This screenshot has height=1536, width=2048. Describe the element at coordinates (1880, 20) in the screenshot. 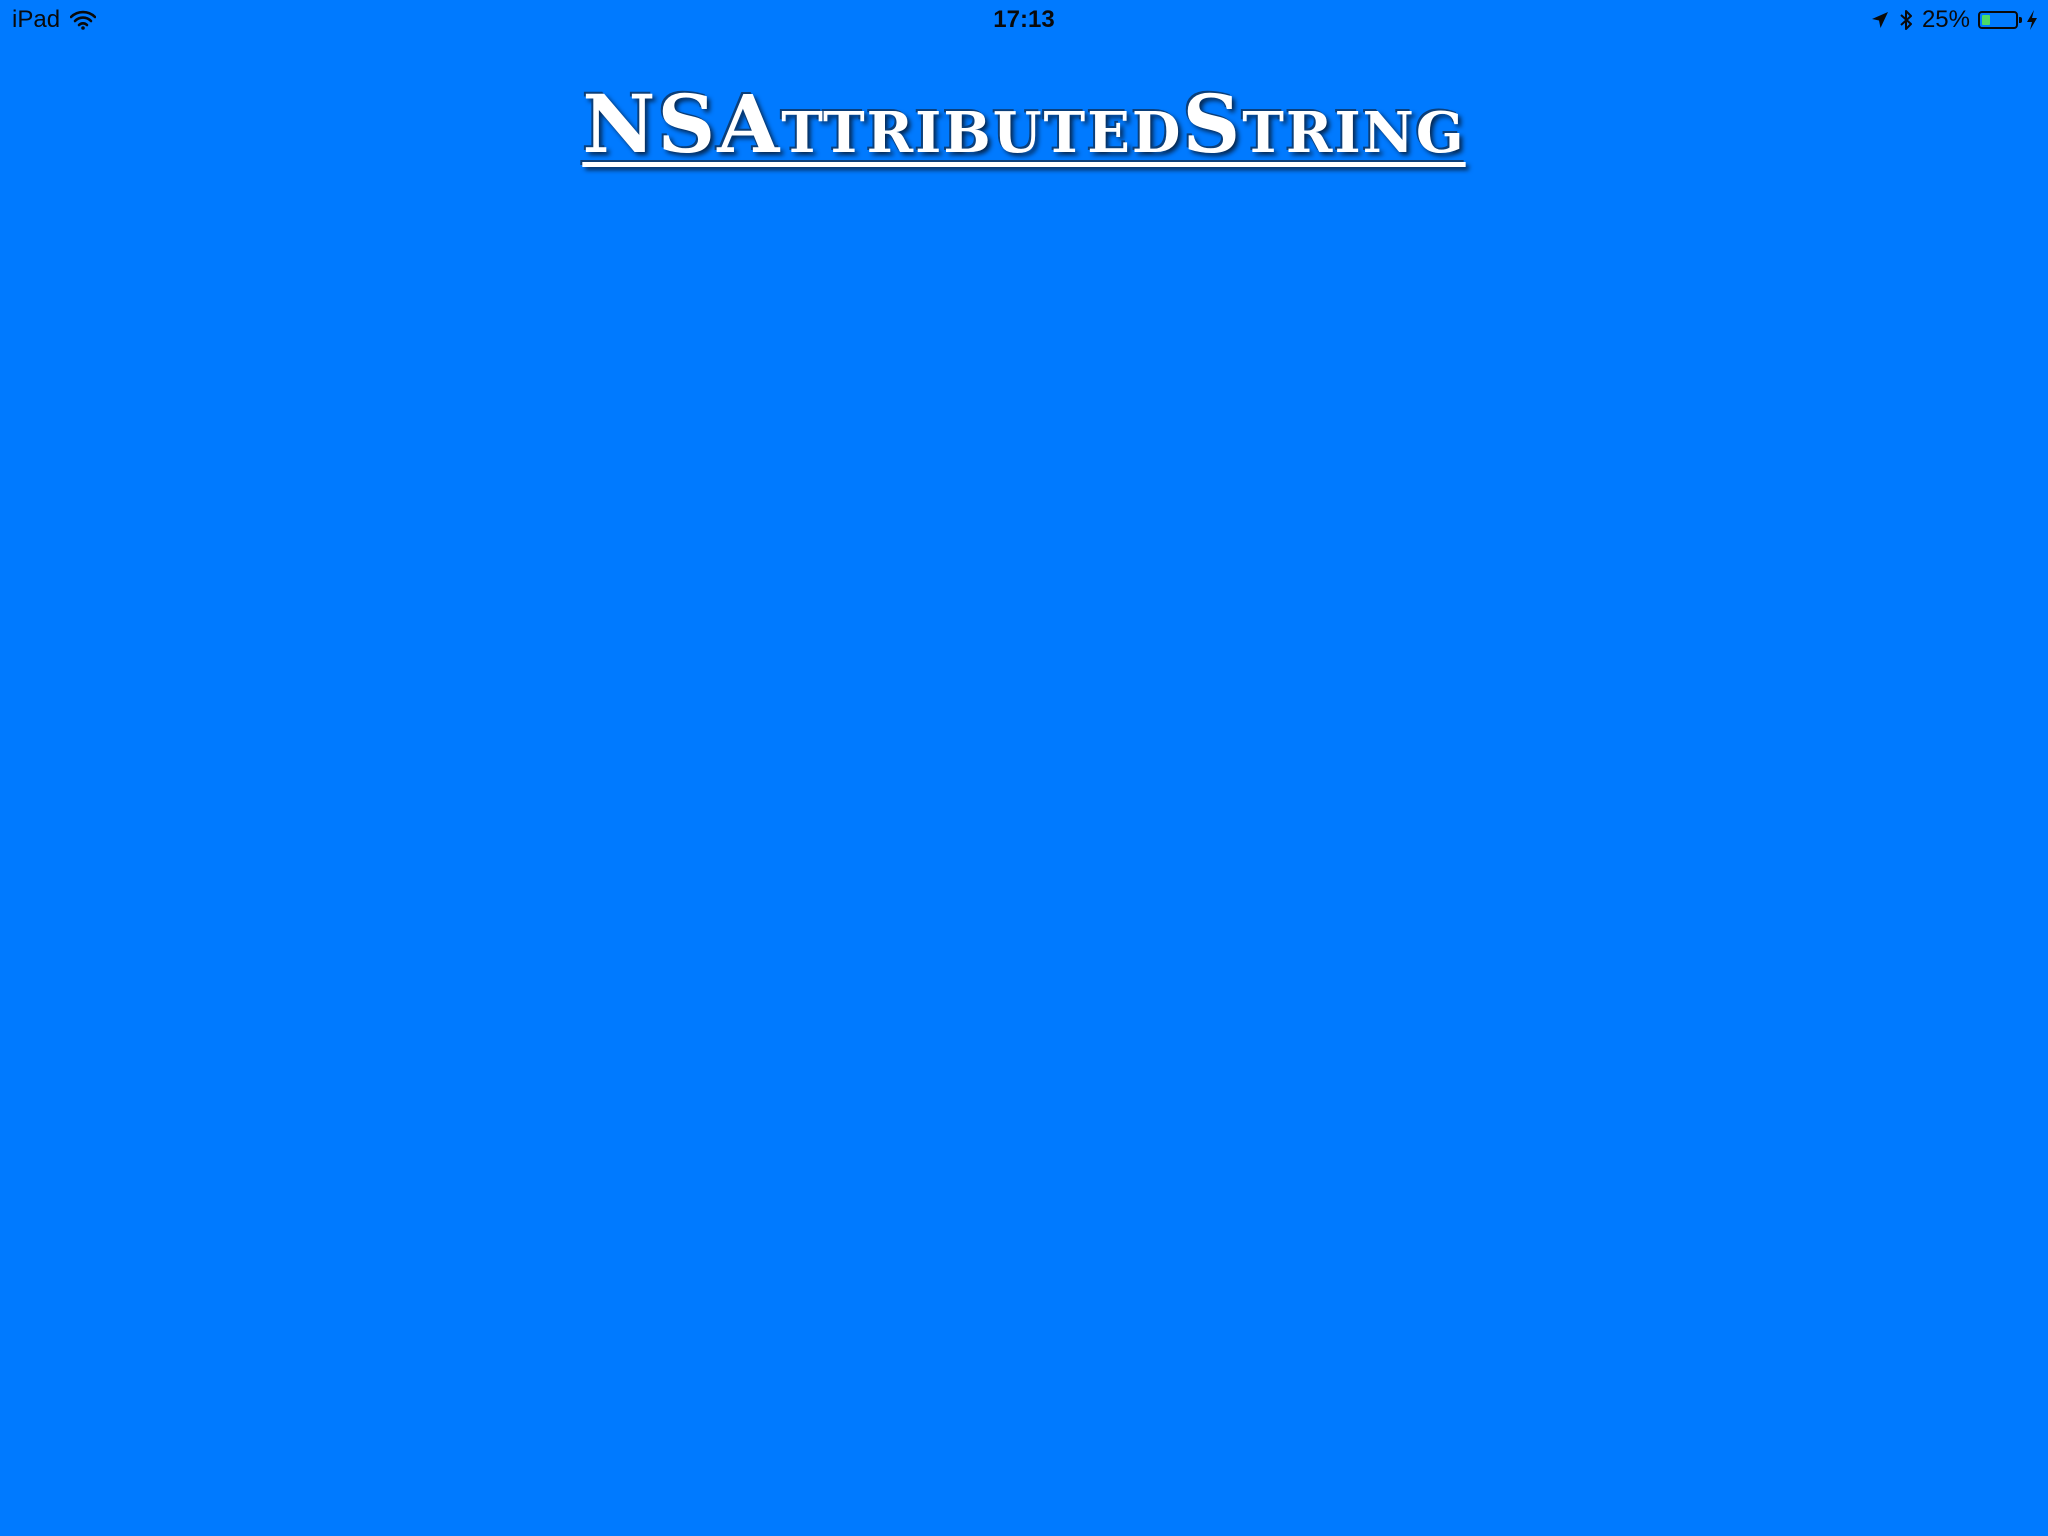

I see `location-arrow-icon` at that location.